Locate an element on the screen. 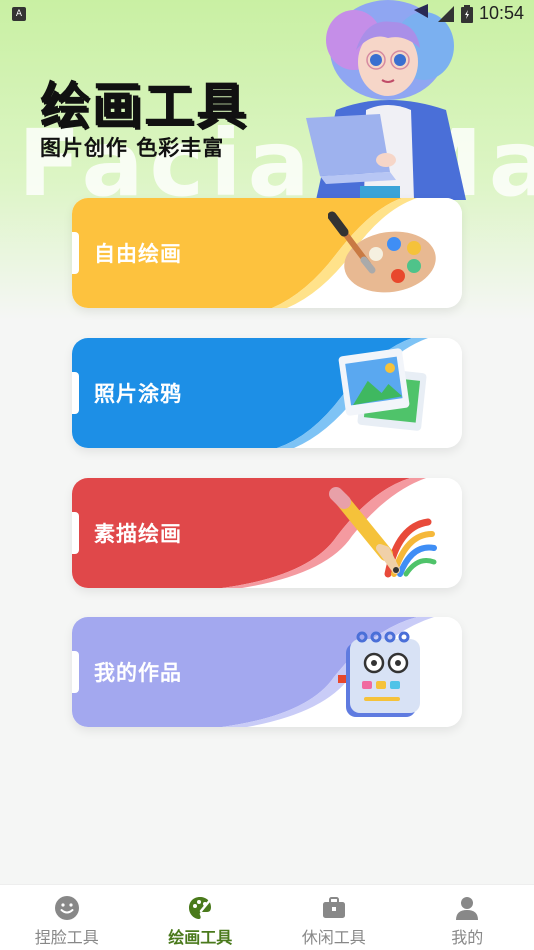 This screenshot has height=950, width=534. nav-item-mine: 我的 is located at coordinates (467, 917).